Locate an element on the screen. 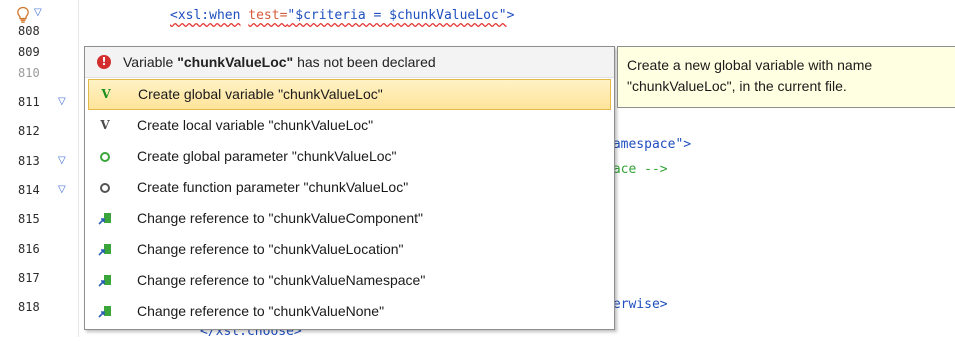 The height and width of the screenshot is (342, 955). chevron-down-icon: ▽ is located at coordinates (41, 13).